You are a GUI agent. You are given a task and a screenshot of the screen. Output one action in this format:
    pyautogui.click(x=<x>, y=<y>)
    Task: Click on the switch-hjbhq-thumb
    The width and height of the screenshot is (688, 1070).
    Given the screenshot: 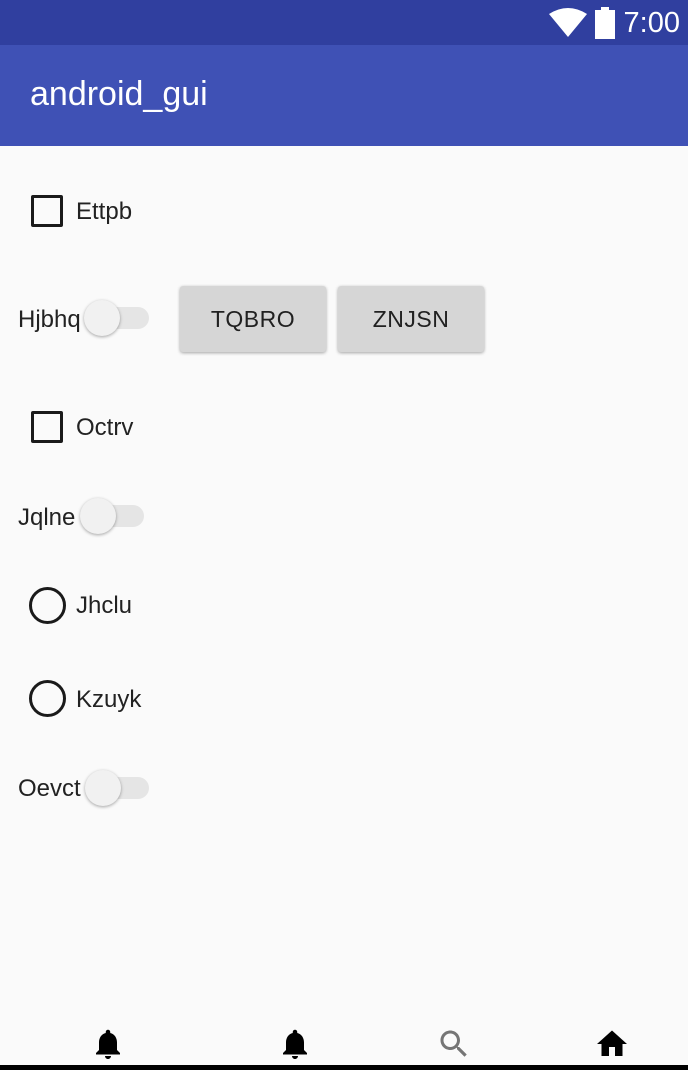 What is the action you would take?
    pyautogui.click(x=102, y=318)
    